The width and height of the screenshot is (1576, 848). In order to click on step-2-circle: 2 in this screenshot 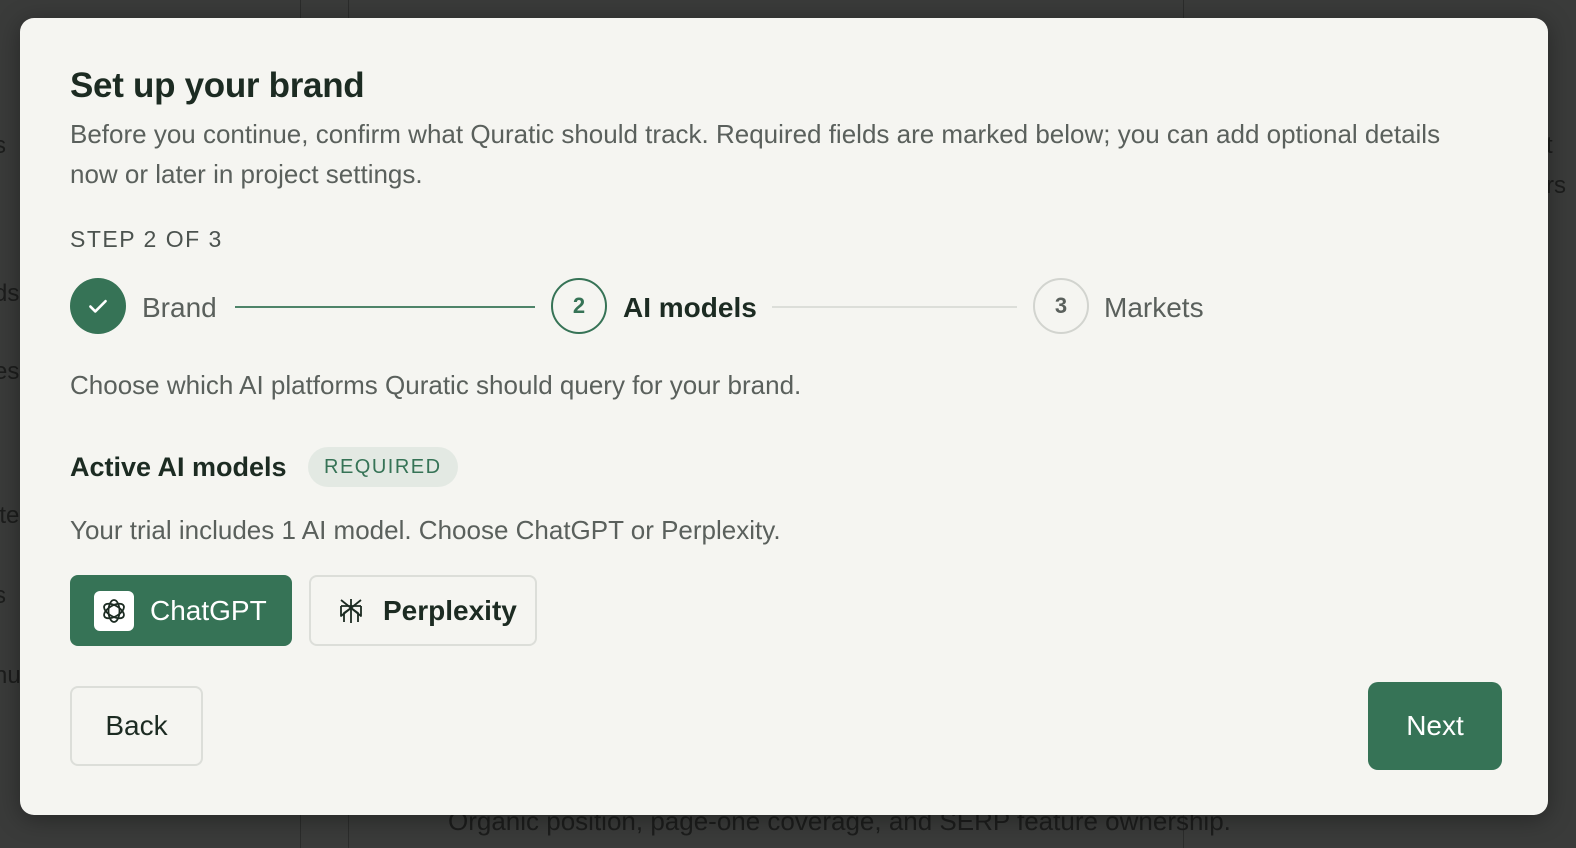, I will do `click(579, 306)`.